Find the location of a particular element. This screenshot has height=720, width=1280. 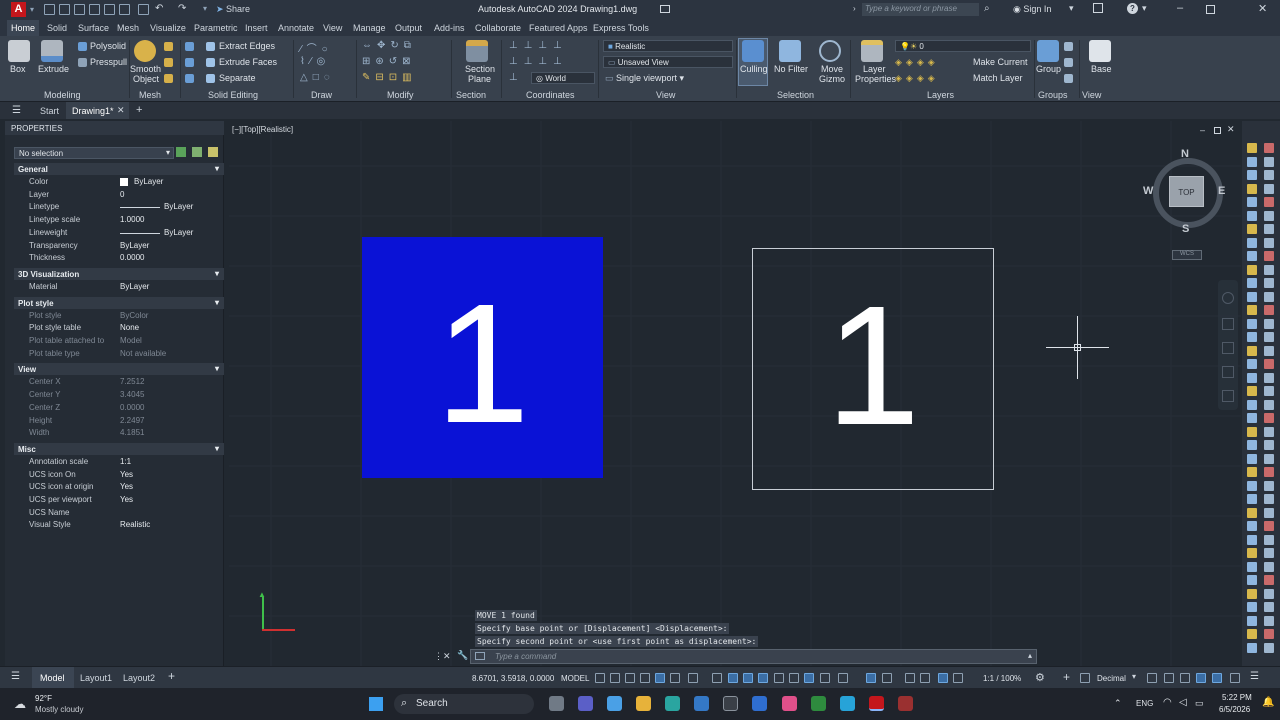

extract-edges-button: Extract Edges is located at coordinates (247, 46).